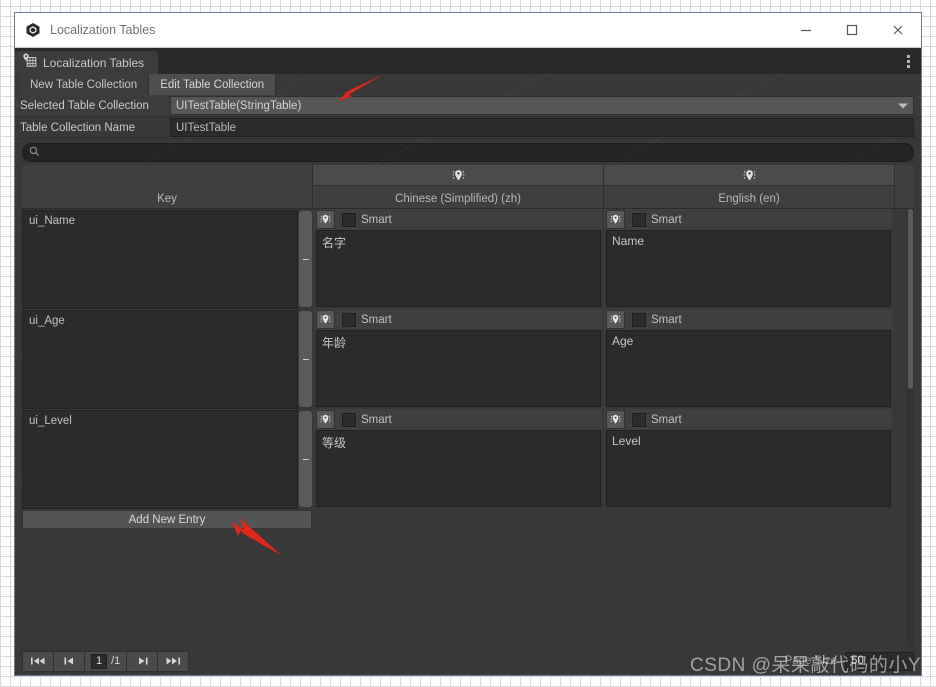 Image resolution: width=936 pixels, height=687 pixels. What do you see at coordinates (458, 187) in the screenshot?
I see `column-header-zh: Chinese (Simplified) (zh)` at bounding box center [458, 187].